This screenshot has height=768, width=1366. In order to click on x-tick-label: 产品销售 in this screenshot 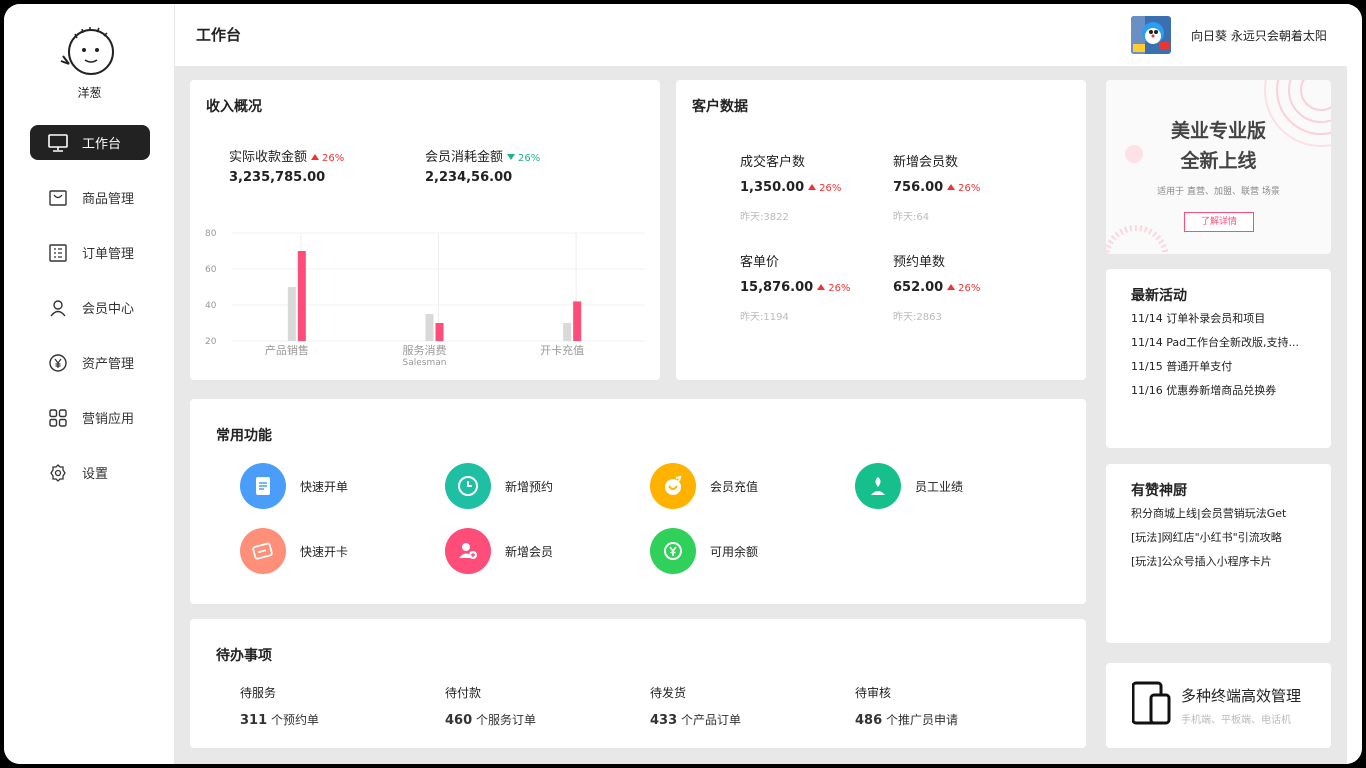, I will do `click(287, 350)`.